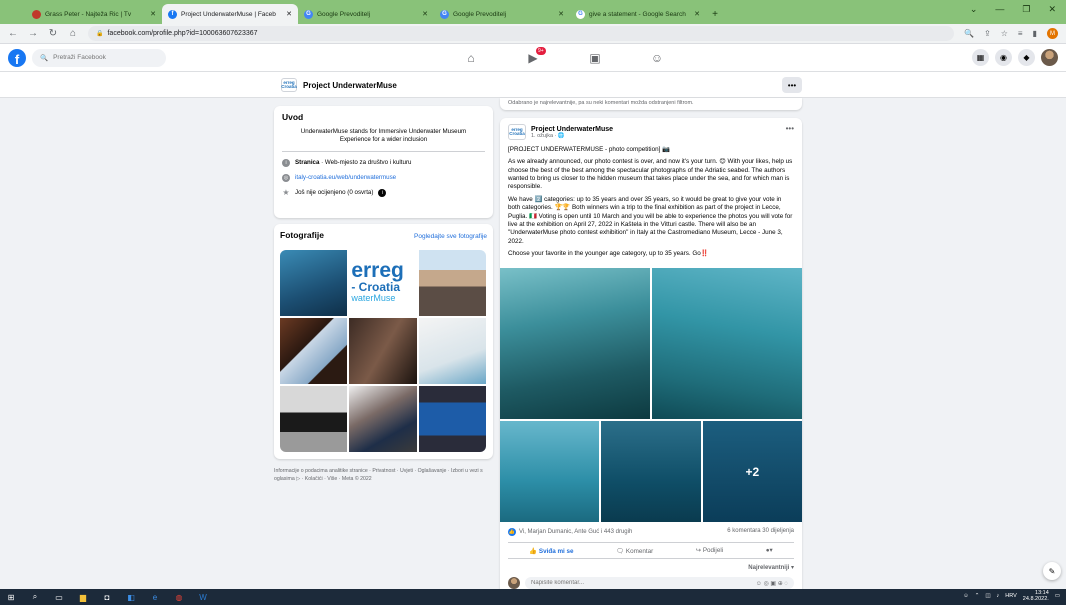 This screenshot has width=1066, height=605. I want to click on people-icon: ☺, so click(966, 596).